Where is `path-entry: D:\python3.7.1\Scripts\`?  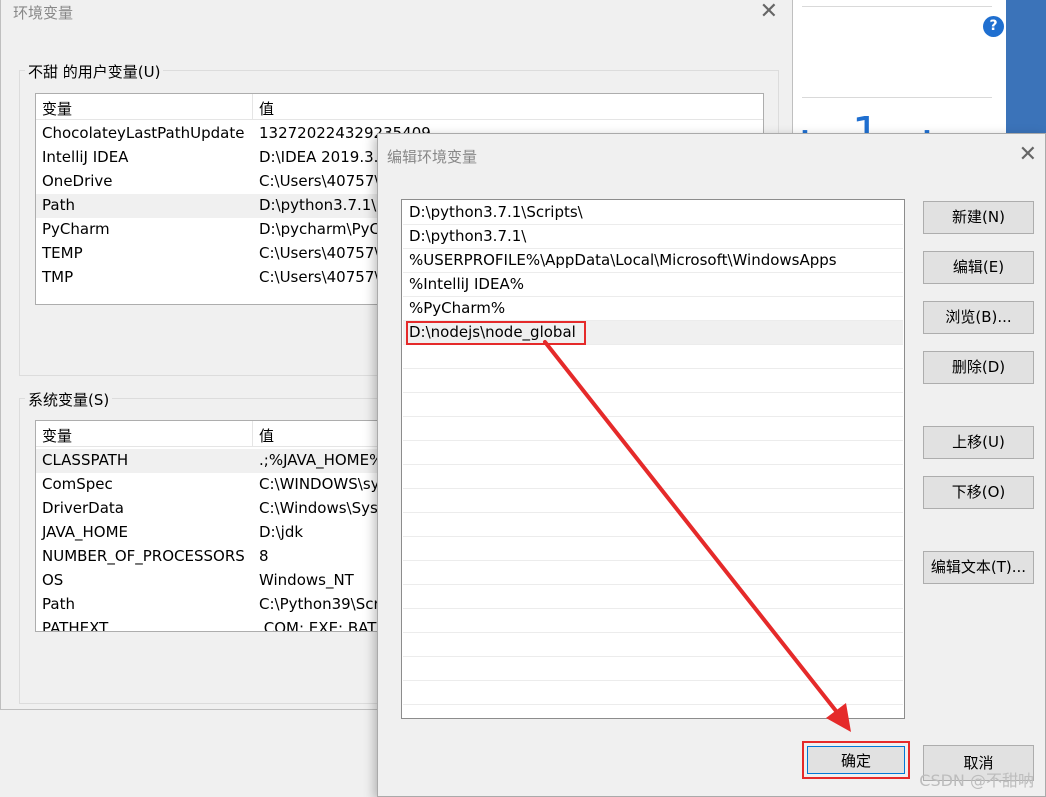
path-entry: D:\python3.7.1\Scripts\ is located at coordinates (653, 213).